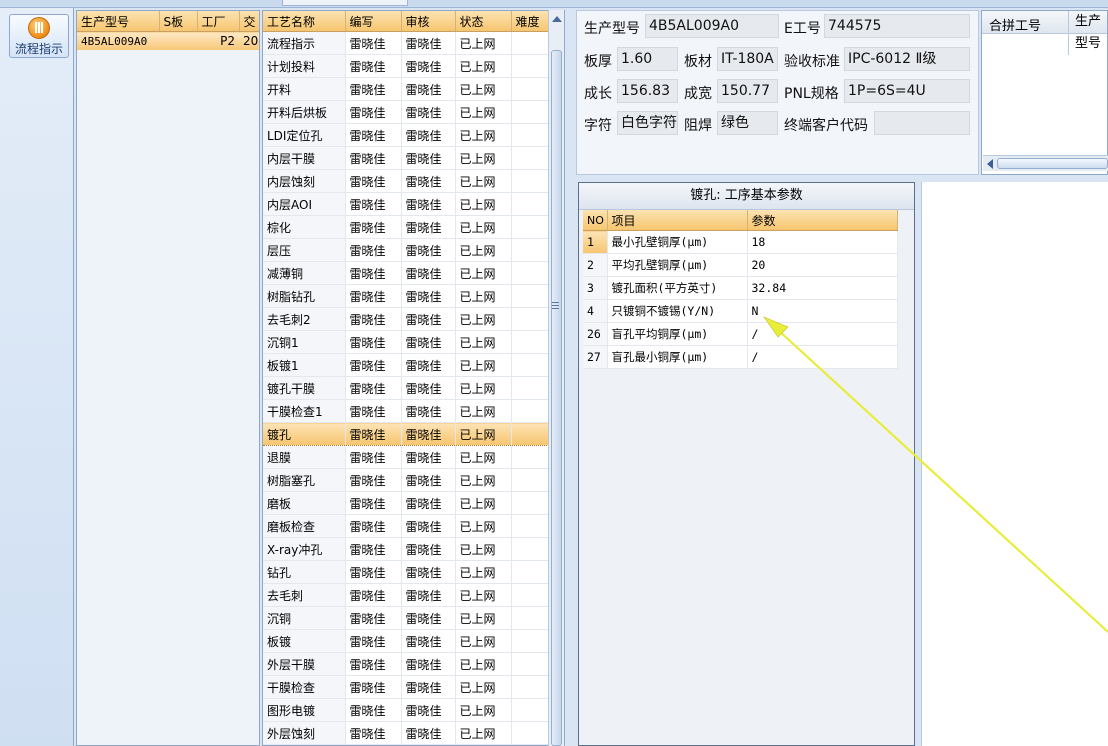 The height and width of the screenshot is (746, 1108). Describe the element at coordinates (740, 288) in the screenshot. I see `param-row: 3 镀孔面积(平方英寸) 32.84` at that location.